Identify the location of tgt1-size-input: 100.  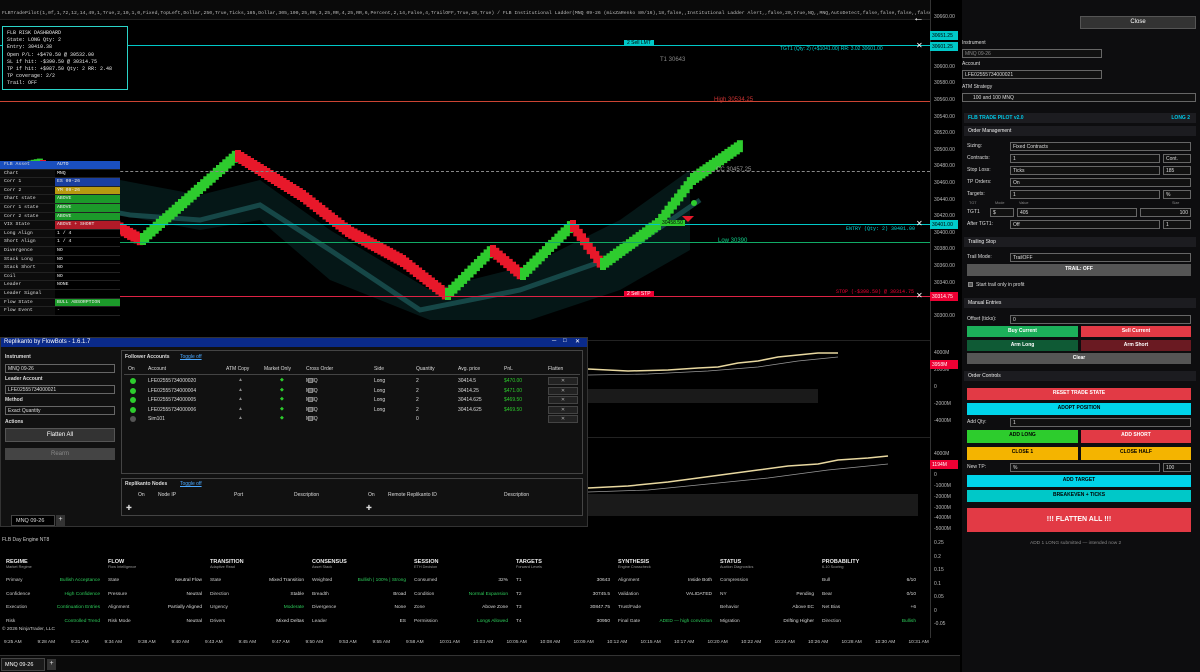
(1165, 212).